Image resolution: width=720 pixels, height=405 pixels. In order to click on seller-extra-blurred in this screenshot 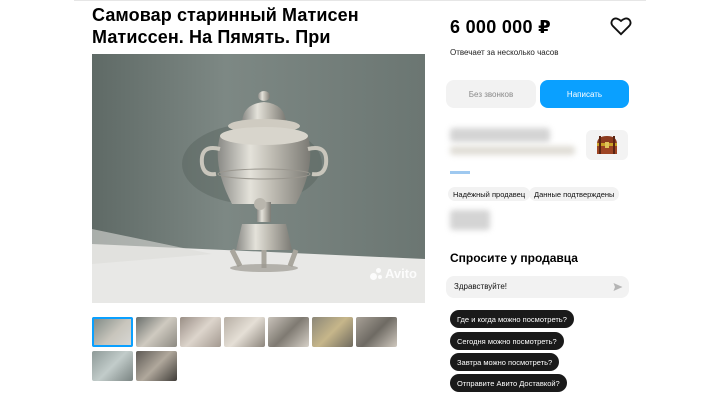, I will do `click(470, 220)`.